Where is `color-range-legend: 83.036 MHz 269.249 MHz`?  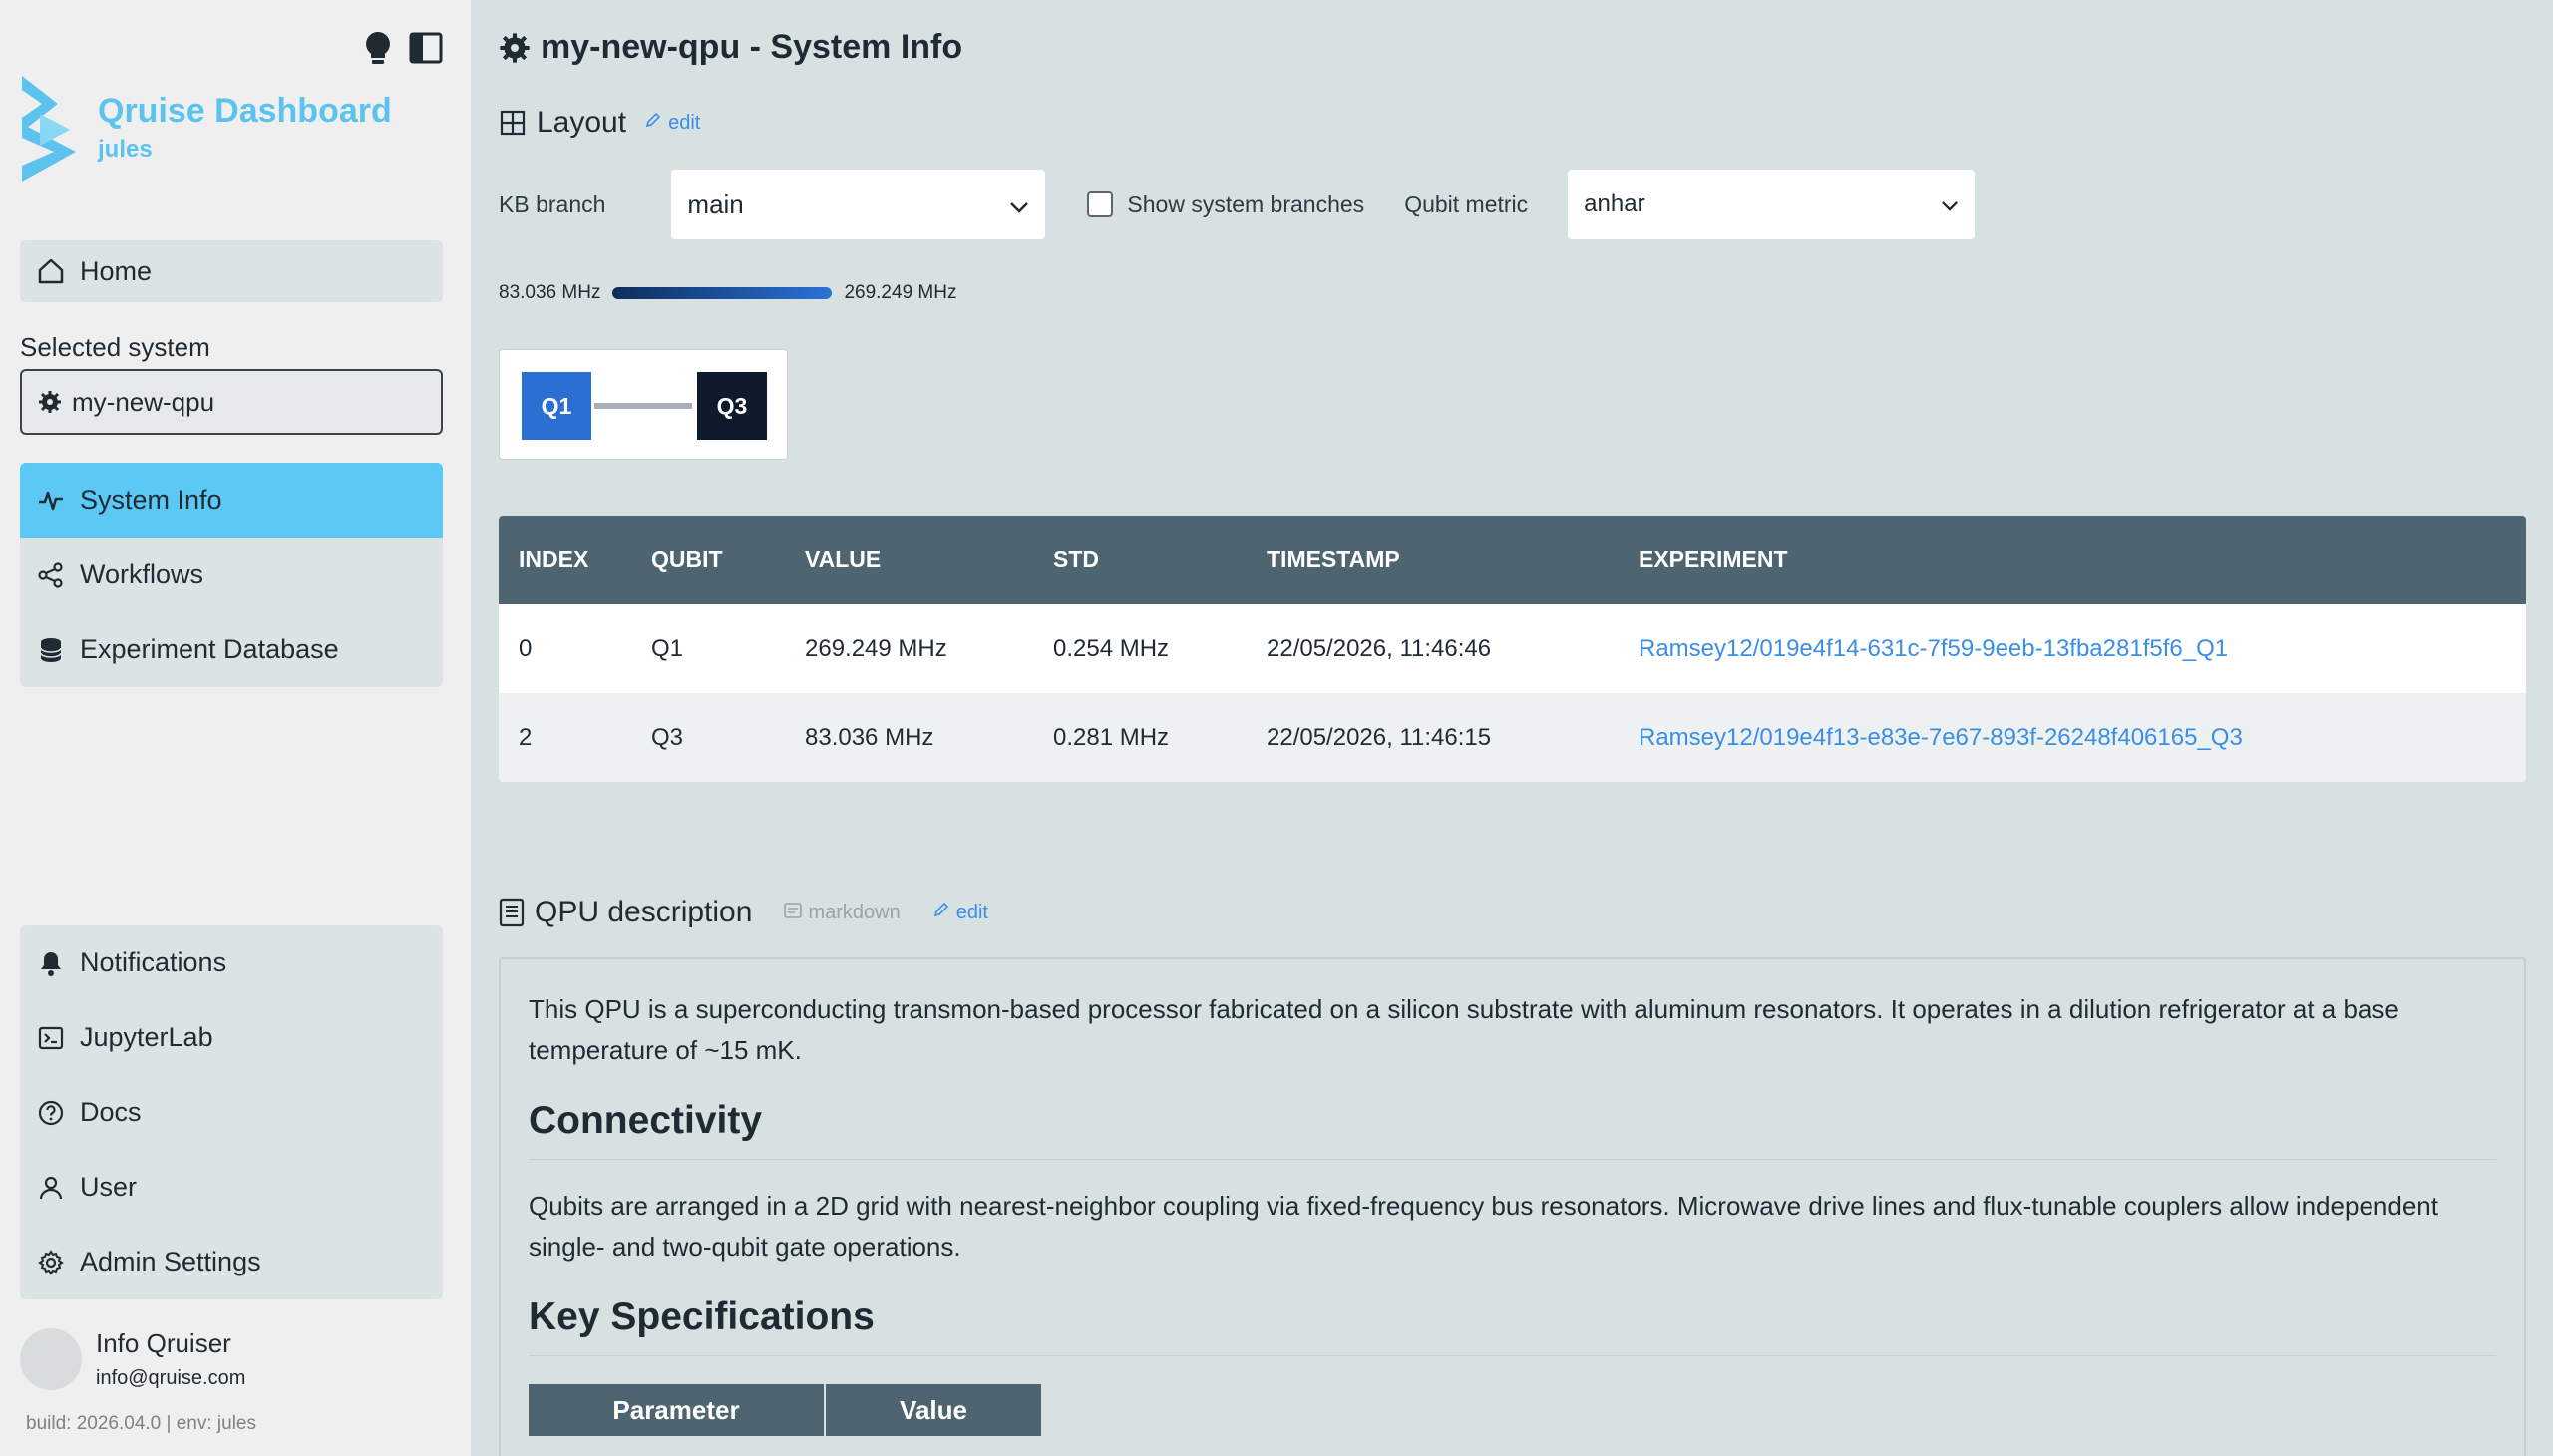 color-range-legend: 83.036 MHz 269.249 MHz is located at coordinates (727, 293).